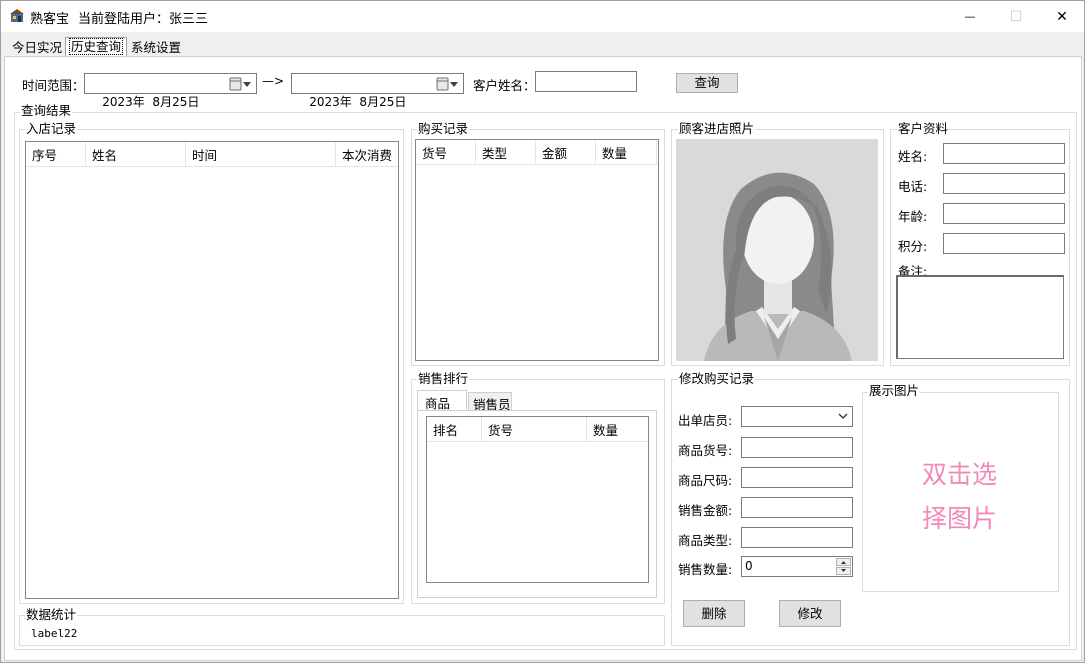 The image size is (1085, 663). I want to click on stats-group, so click(342, 630).